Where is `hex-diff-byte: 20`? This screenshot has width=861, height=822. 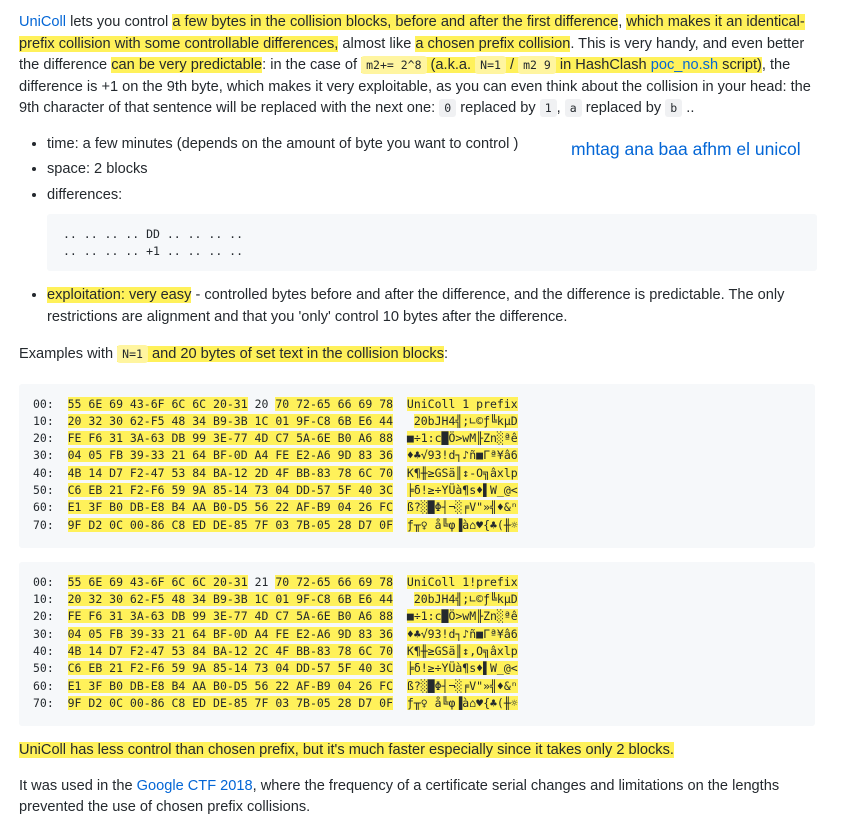 hex-diff-byte: 20 is located at coordinates (261, 403).